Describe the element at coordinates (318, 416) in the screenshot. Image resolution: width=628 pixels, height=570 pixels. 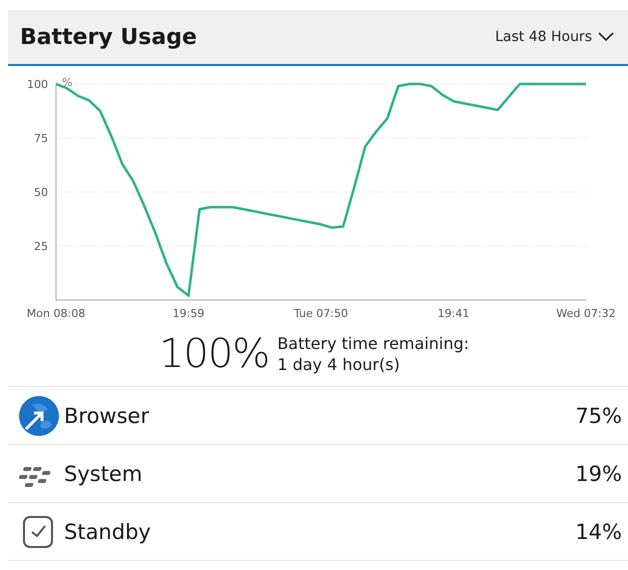
I see `app-row: Browser 75%` at that location.